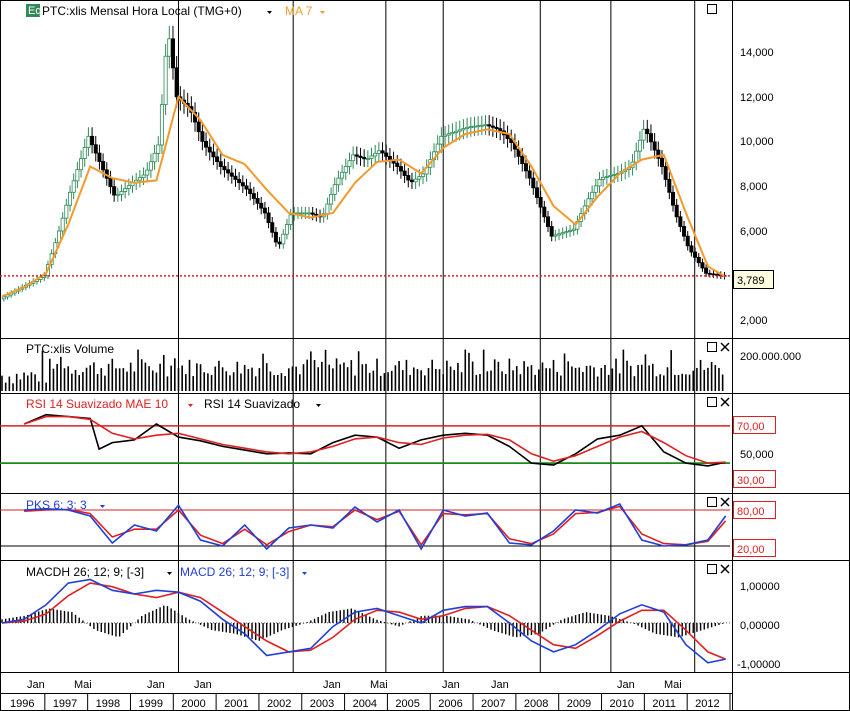  What do you see at coordinates (770, 357) in the screenshot?
I see `volume-tick: 200.000.000` at bounding box center [770, 357].